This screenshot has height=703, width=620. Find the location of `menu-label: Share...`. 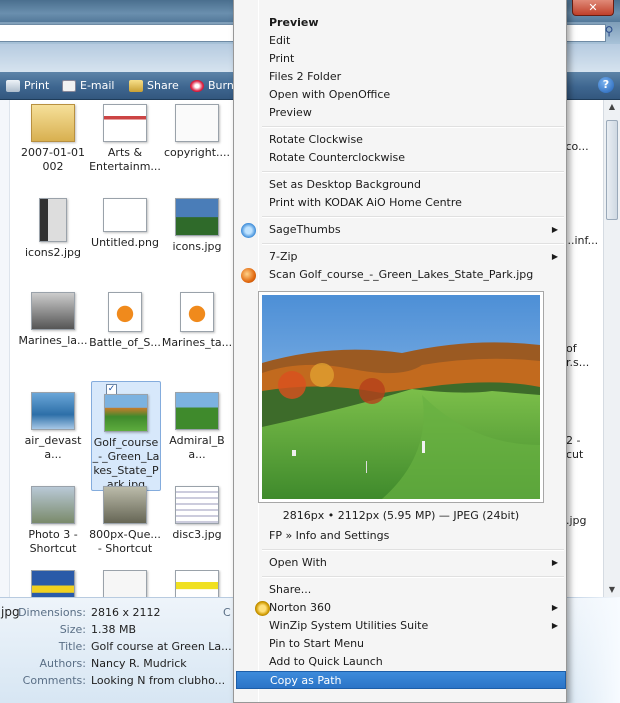

menu-label: Share... is located at coordinates (290, 589).